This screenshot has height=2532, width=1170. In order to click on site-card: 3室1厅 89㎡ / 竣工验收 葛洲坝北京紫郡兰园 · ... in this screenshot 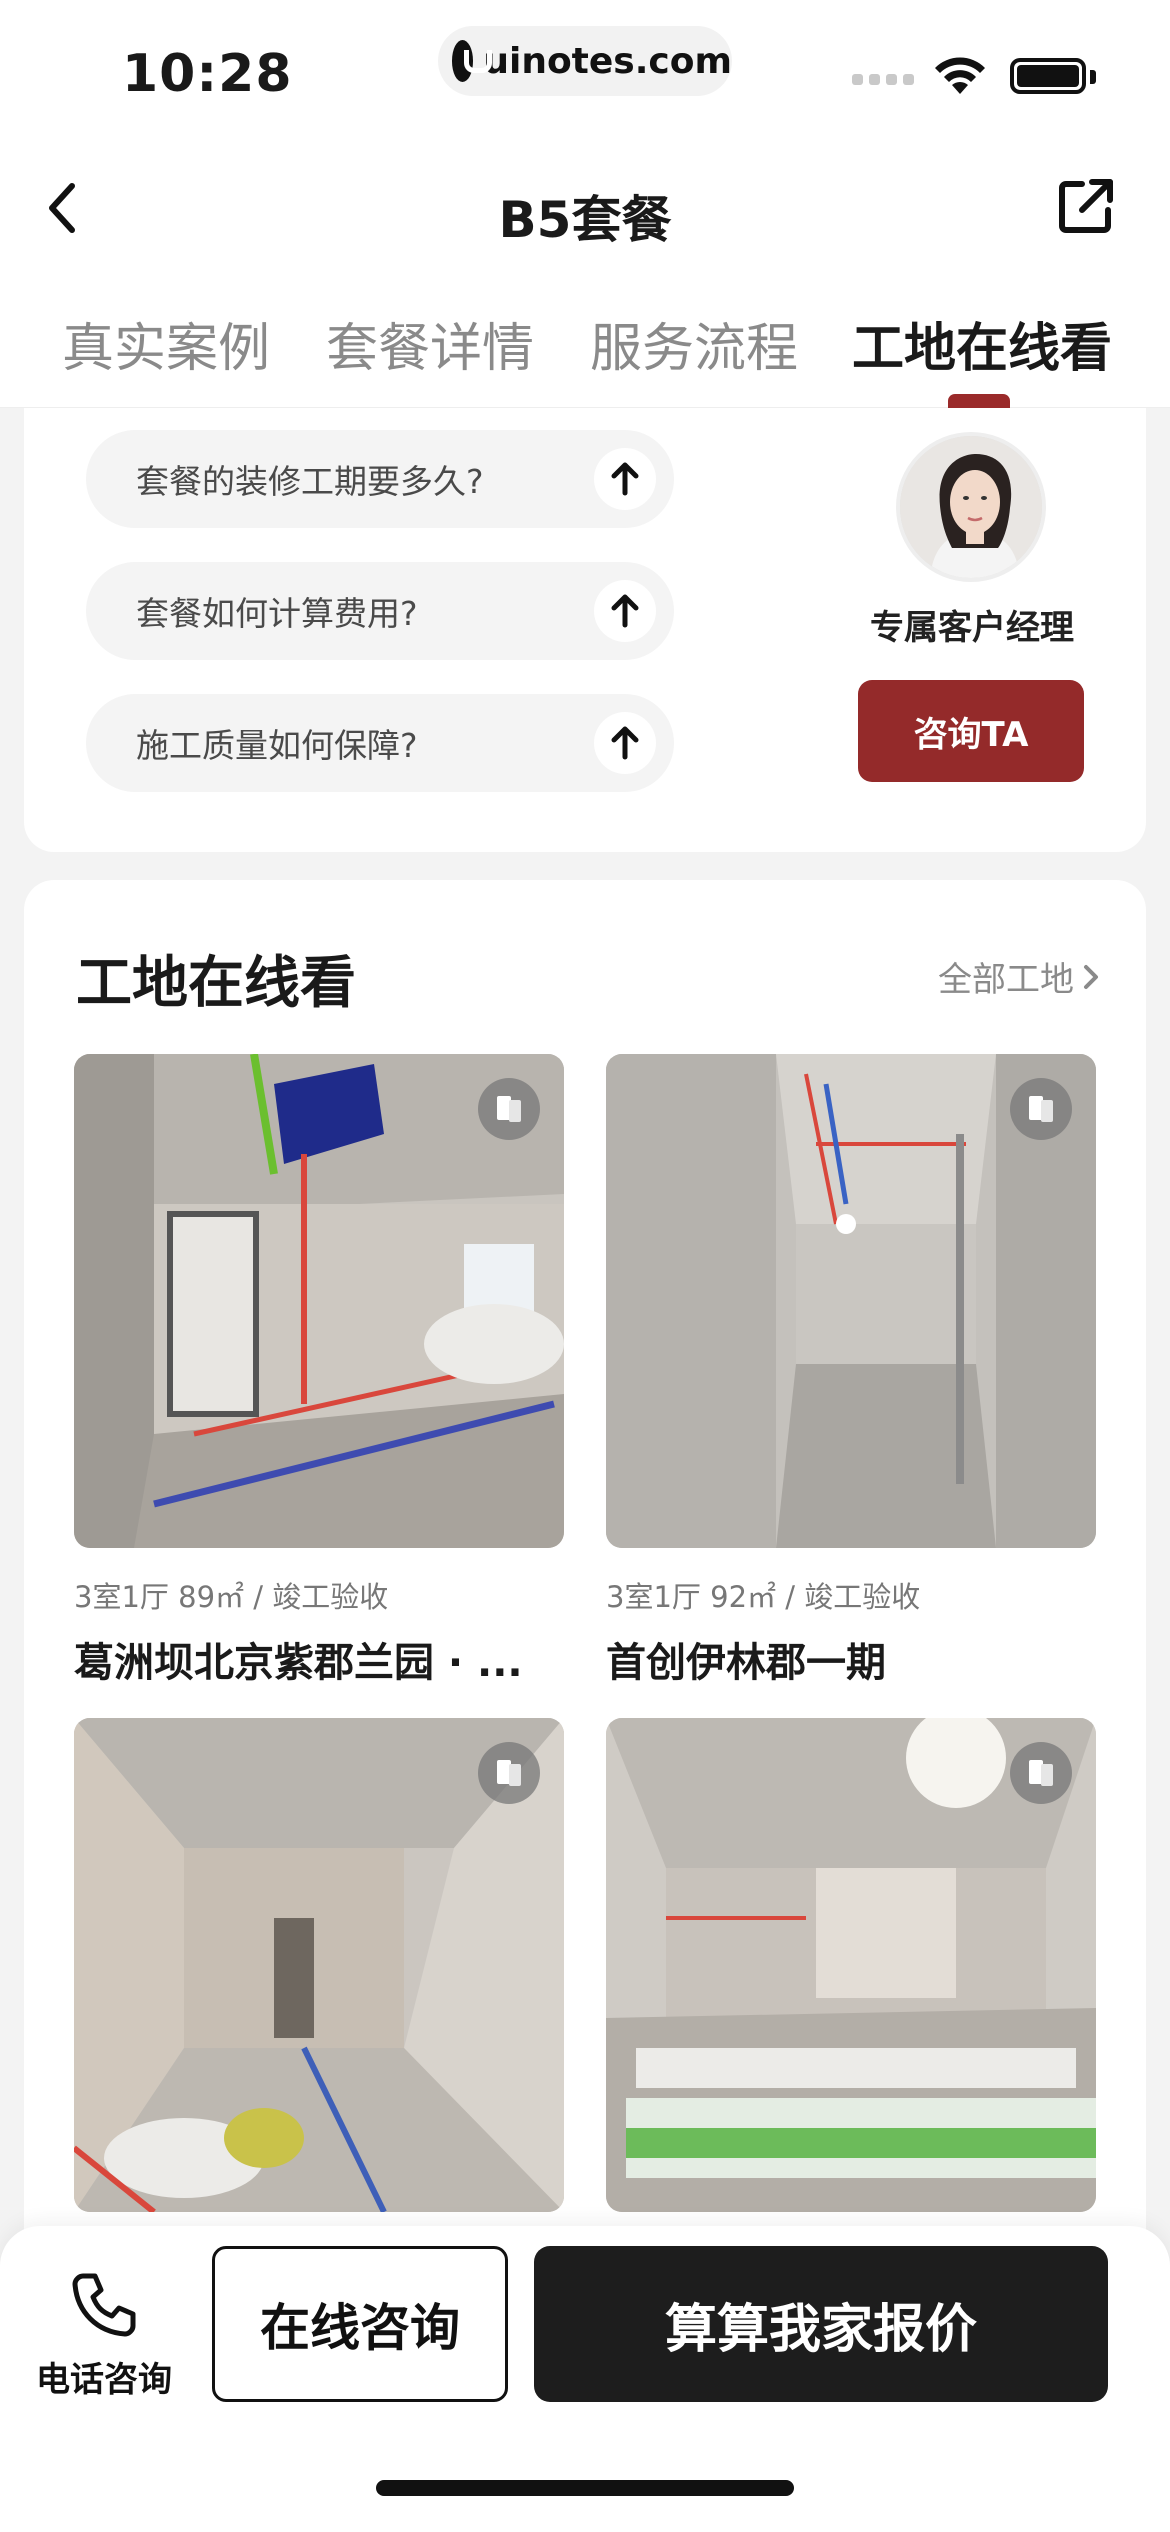, I will do `click(319, 1371)`.